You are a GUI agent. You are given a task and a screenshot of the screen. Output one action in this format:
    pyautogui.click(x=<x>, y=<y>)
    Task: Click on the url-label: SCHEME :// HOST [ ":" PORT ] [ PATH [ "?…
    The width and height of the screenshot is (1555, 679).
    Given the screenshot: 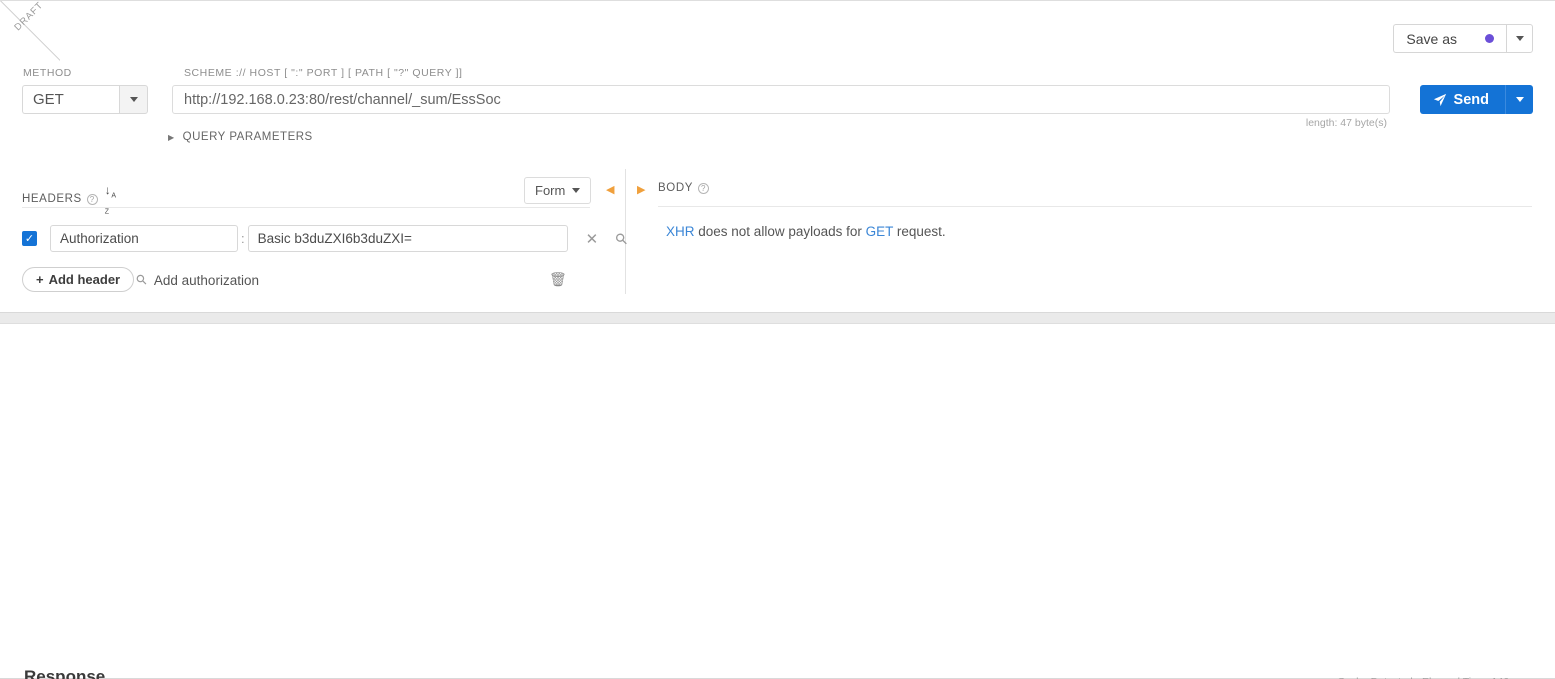 What is the action you would take?
    pyautogui.click(x=323, y=73)
    